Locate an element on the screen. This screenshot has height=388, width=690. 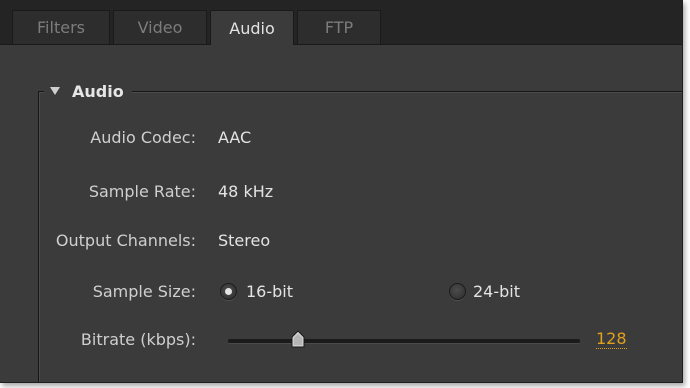
bitrate-label: Bitrate (kbps): is located at coordinates (138, 339).